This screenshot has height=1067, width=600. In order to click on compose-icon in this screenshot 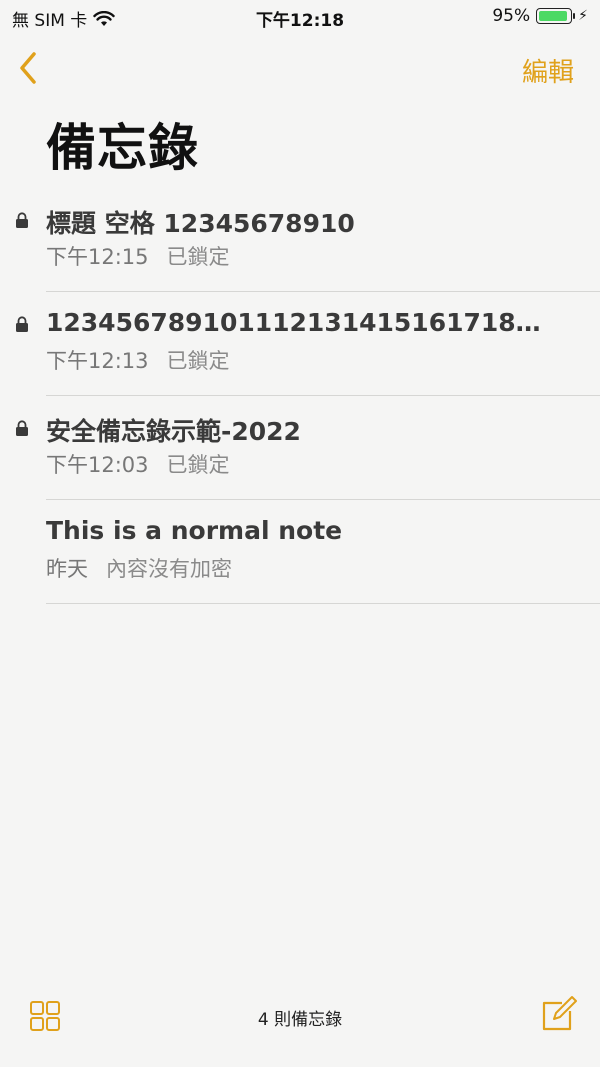, I will do `click(559, 1013)`.